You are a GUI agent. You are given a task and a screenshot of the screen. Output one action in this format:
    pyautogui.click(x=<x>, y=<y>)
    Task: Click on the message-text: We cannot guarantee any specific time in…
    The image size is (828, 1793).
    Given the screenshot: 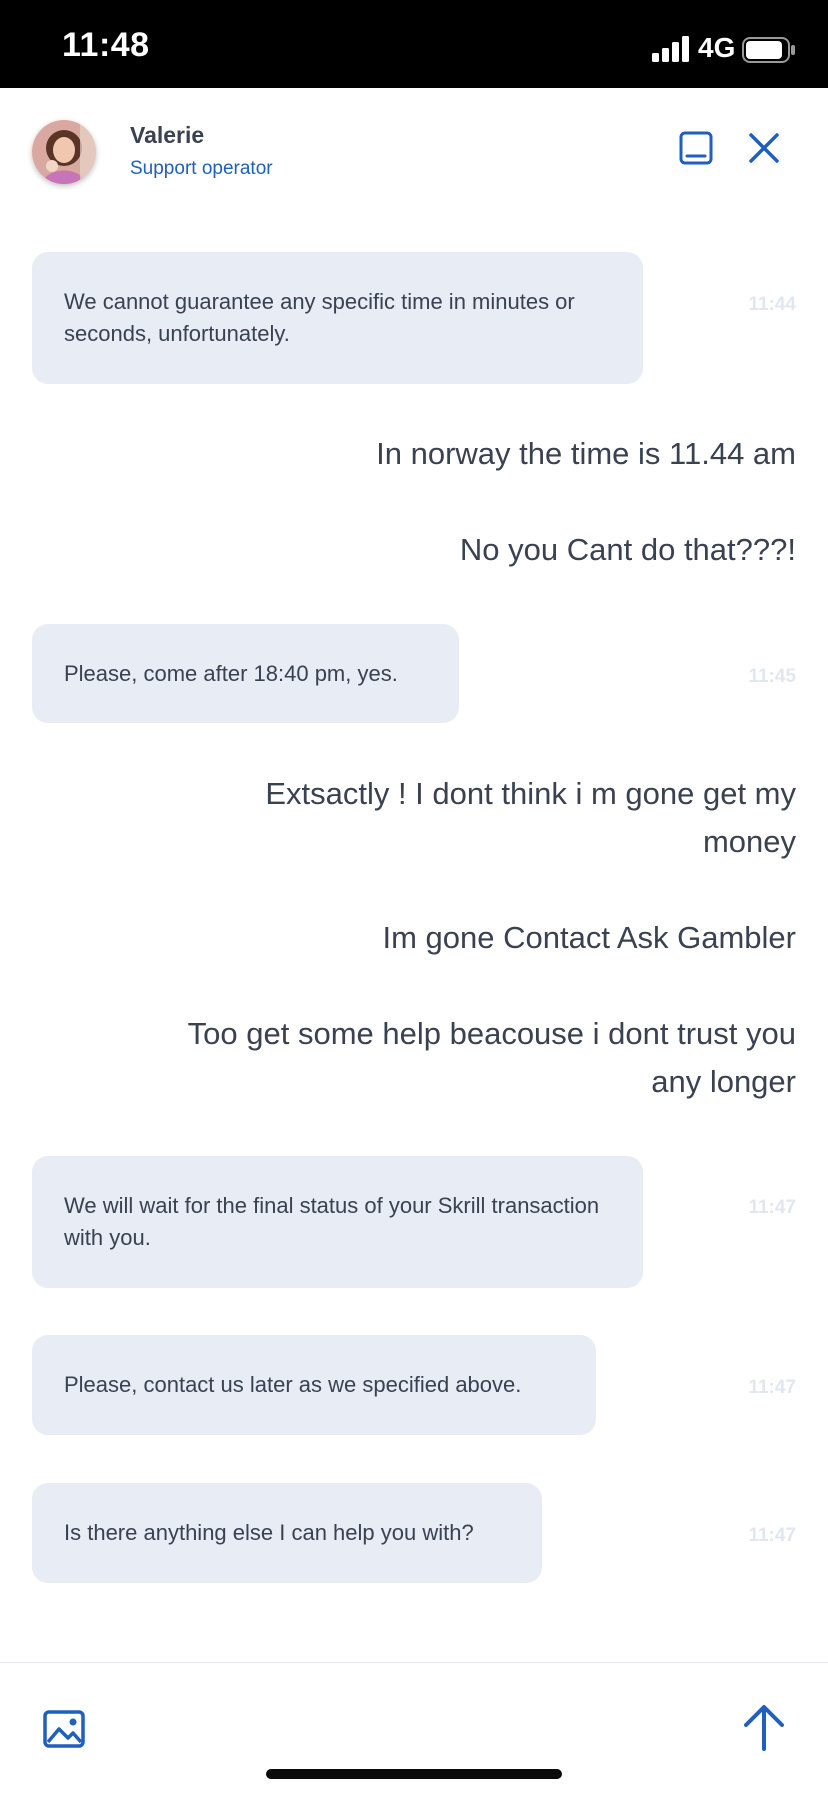 What is the action you would take?
    pyautogui.click(x=319, y=317)
    